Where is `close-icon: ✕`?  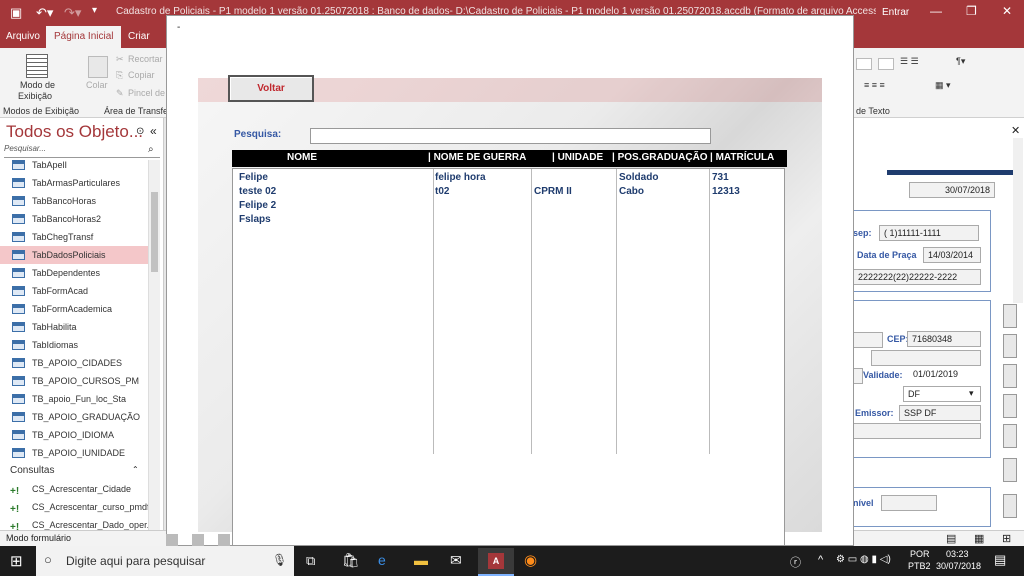 close-icon: ✕ is located at coordinates (1007, 11).